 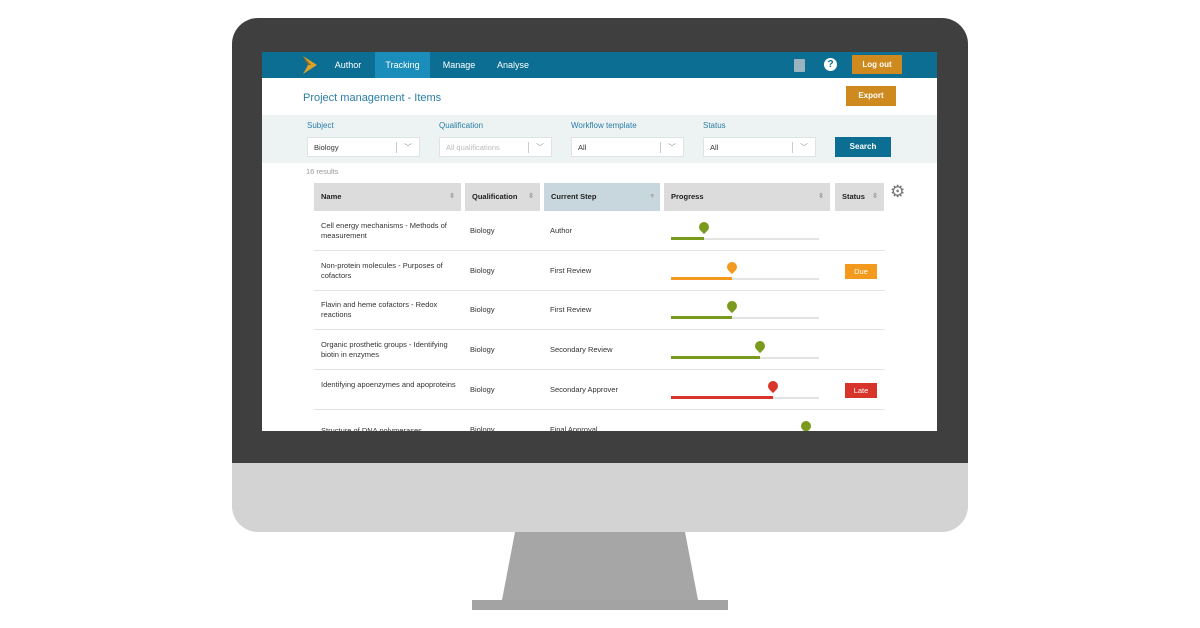 What do you see at coordinates (799, 65) in the screenshot?
I see `book-icon` at bounding box center [799, 65].